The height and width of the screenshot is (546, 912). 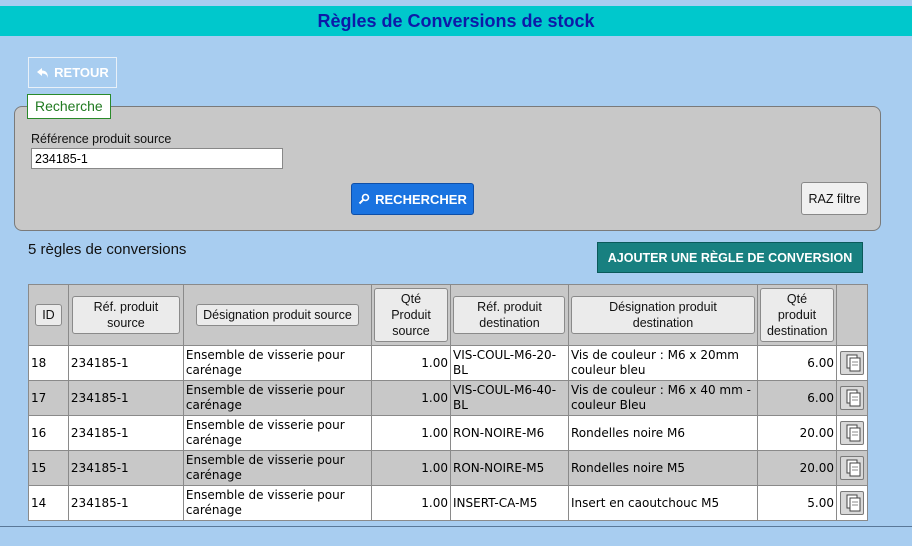 I want to click on add-rule-button: AJOUTER UNE RÈGLE DE CONVERSION, so click(x=730, y=257).